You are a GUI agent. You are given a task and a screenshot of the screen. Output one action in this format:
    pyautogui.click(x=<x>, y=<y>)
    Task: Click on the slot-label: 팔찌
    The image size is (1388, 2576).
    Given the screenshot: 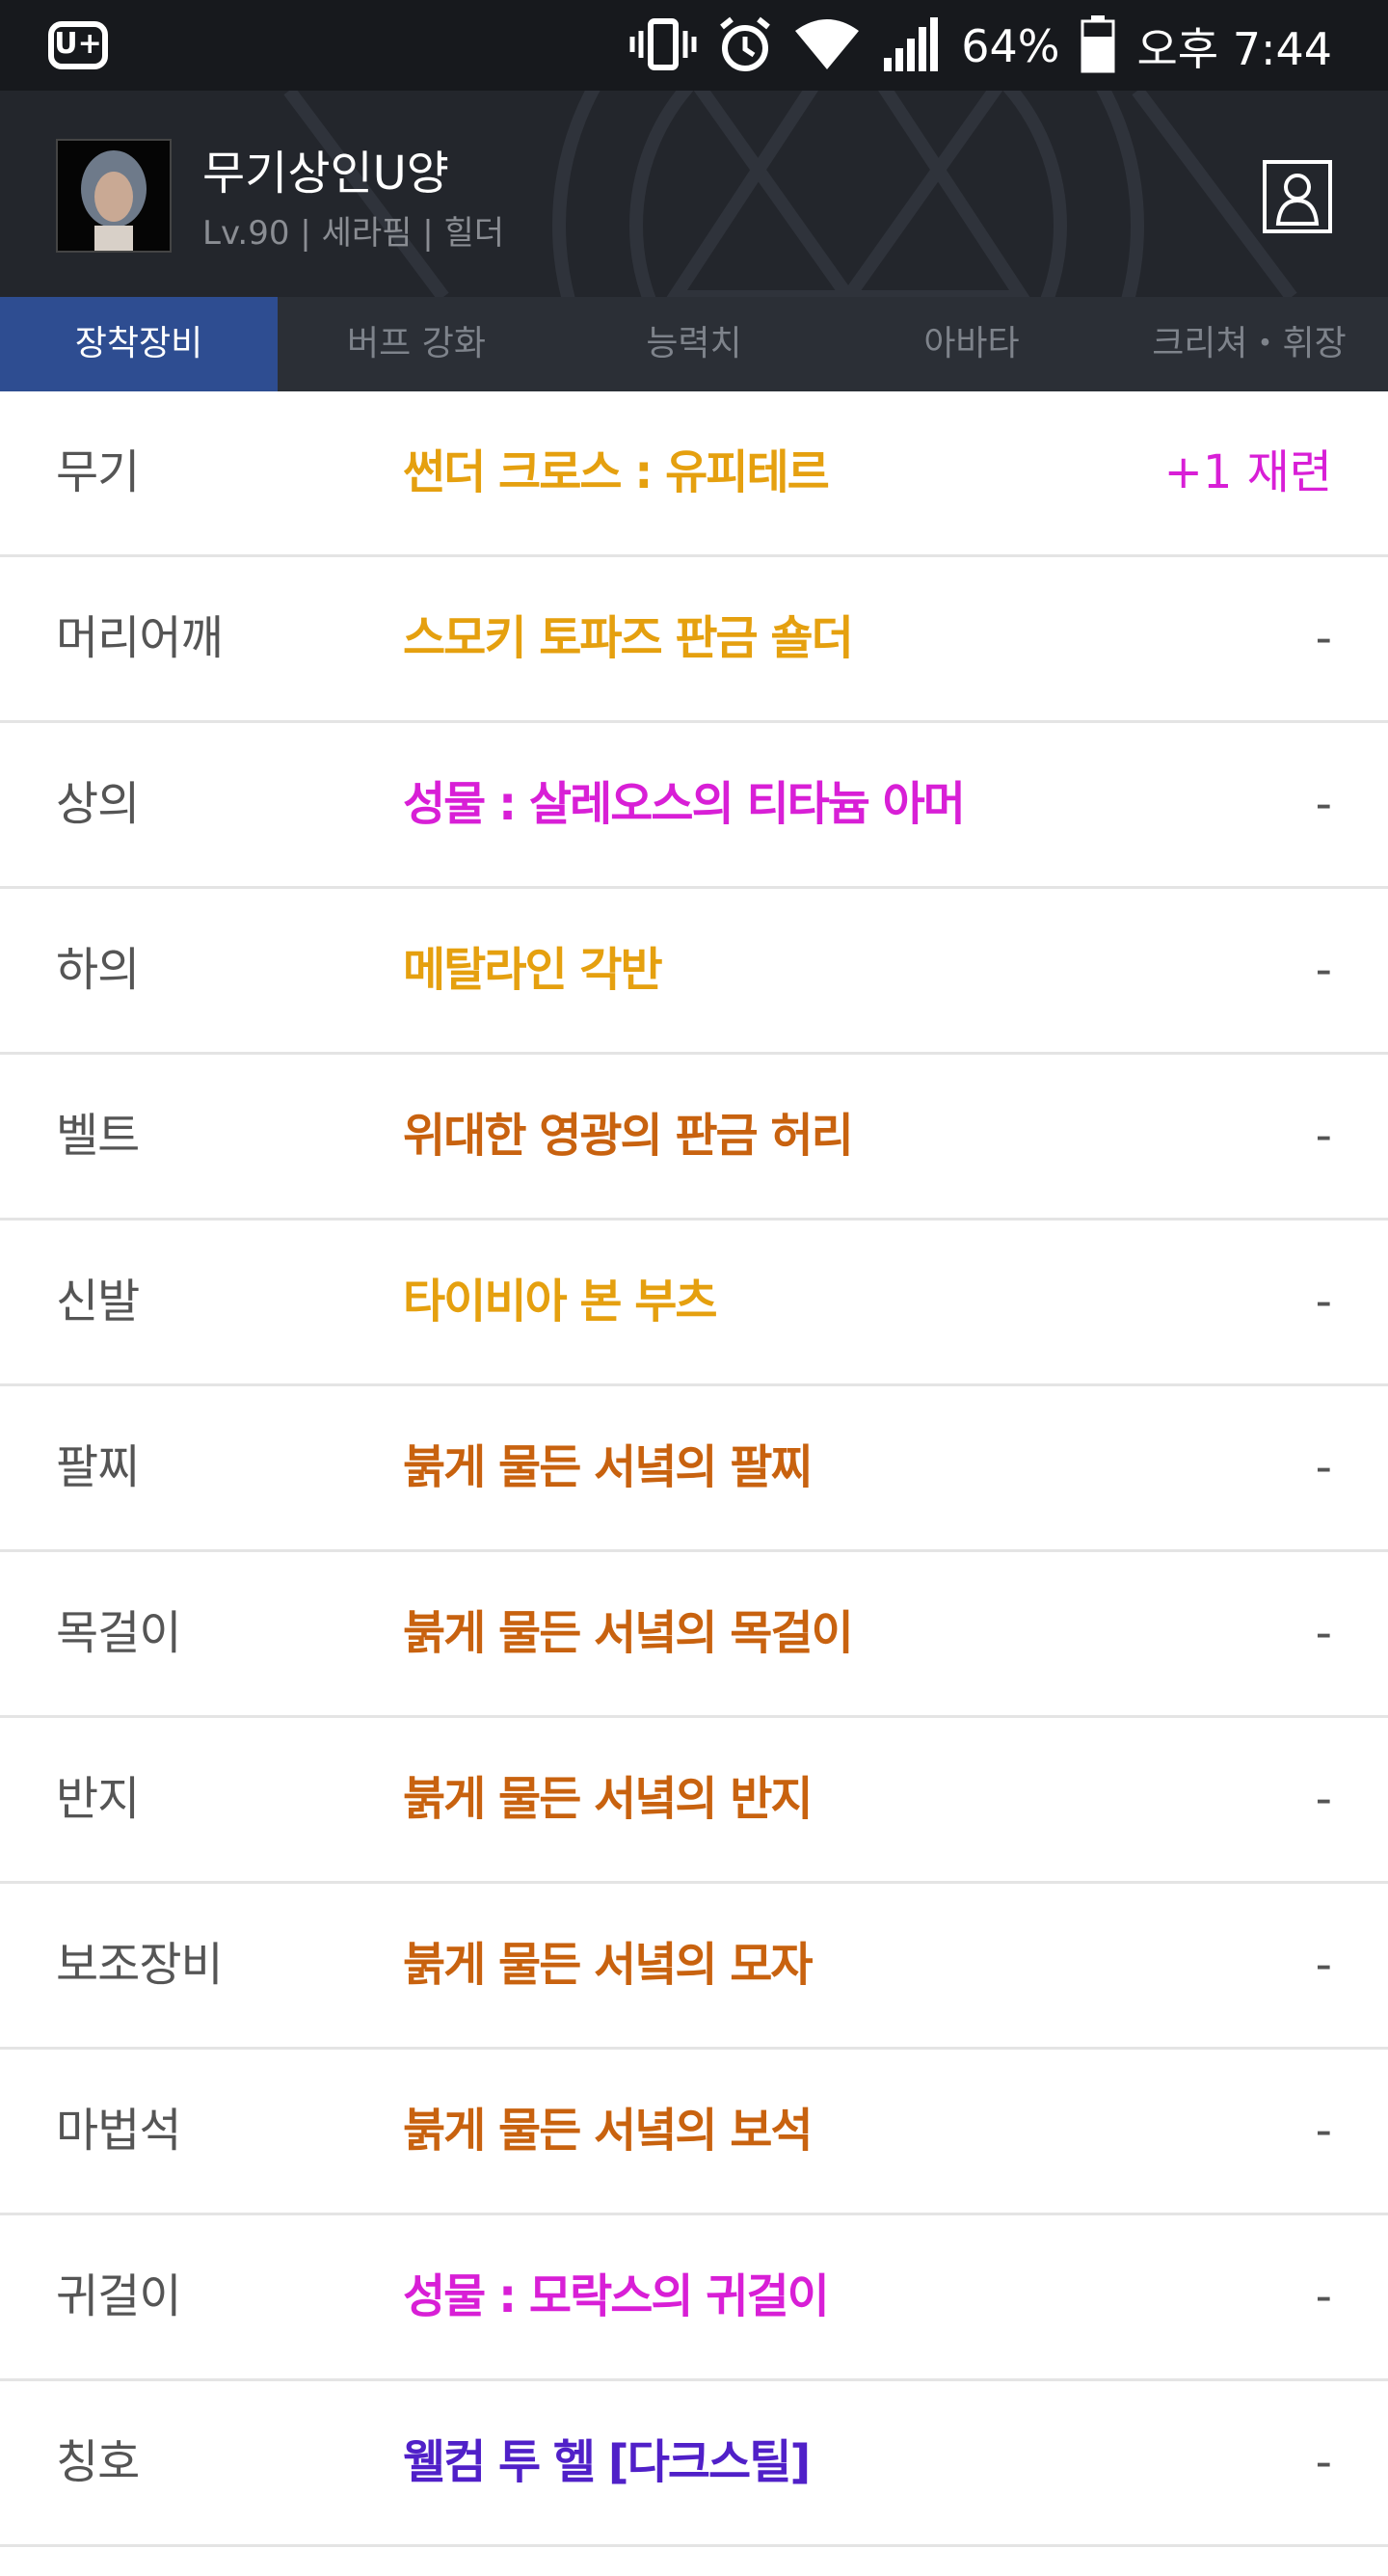 What is the action you would take?
    pyautogui.click(x=98, y=1467)
    